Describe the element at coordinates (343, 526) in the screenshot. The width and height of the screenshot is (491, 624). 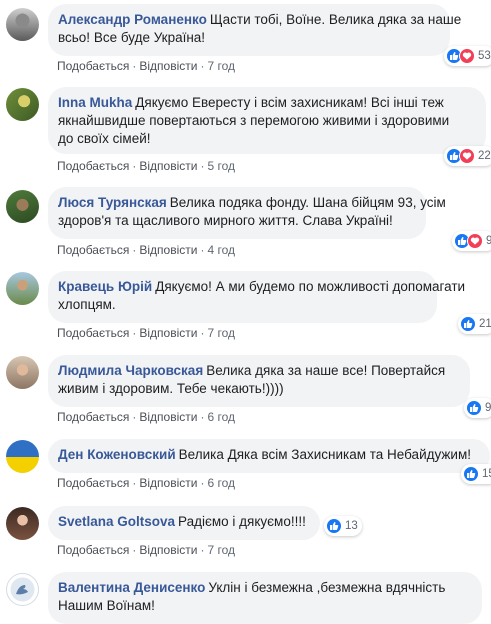
I see `reaction-summary: 13` at that location.